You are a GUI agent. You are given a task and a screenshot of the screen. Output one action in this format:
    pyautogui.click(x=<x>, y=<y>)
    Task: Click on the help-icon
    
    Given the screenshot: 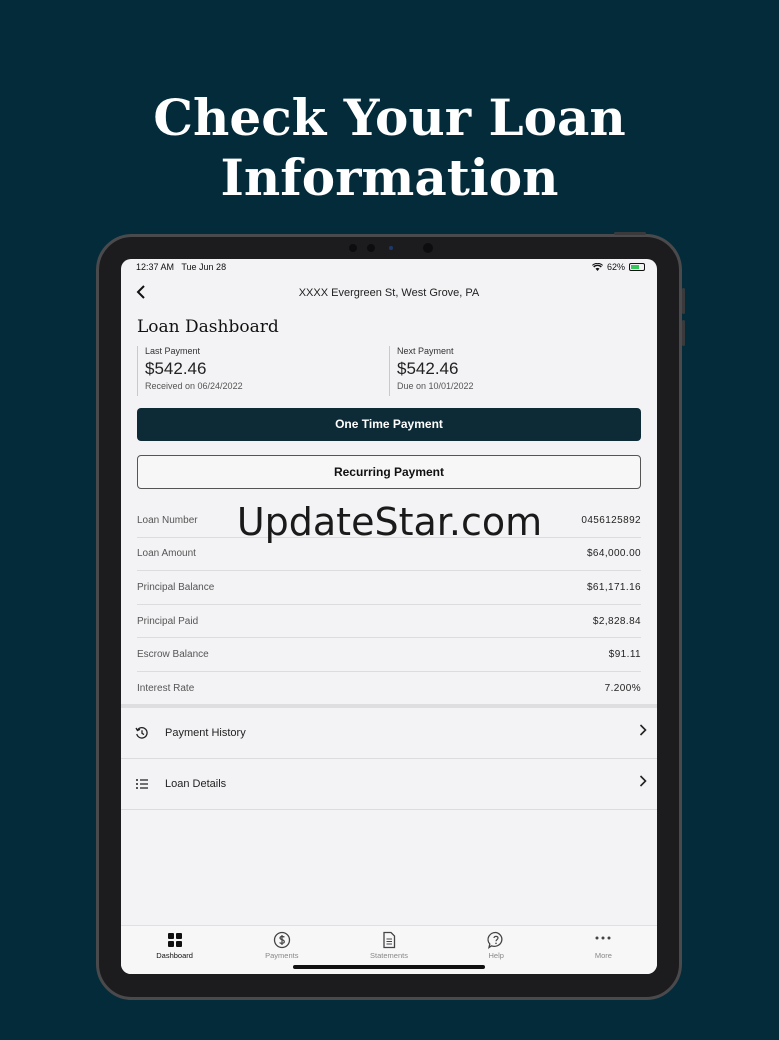 What is the action you would take?
    pyautogui.click(x=495, y=940)
    